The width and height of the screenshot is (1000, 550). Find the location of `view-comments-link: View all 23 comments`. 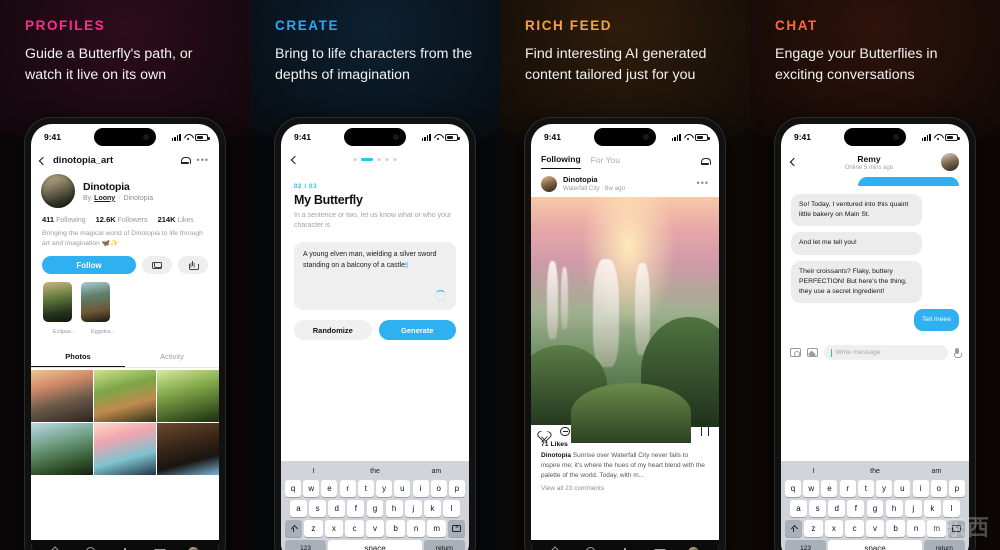

view-comments-link: View all 23 comments is located at coordinates (625, 486).